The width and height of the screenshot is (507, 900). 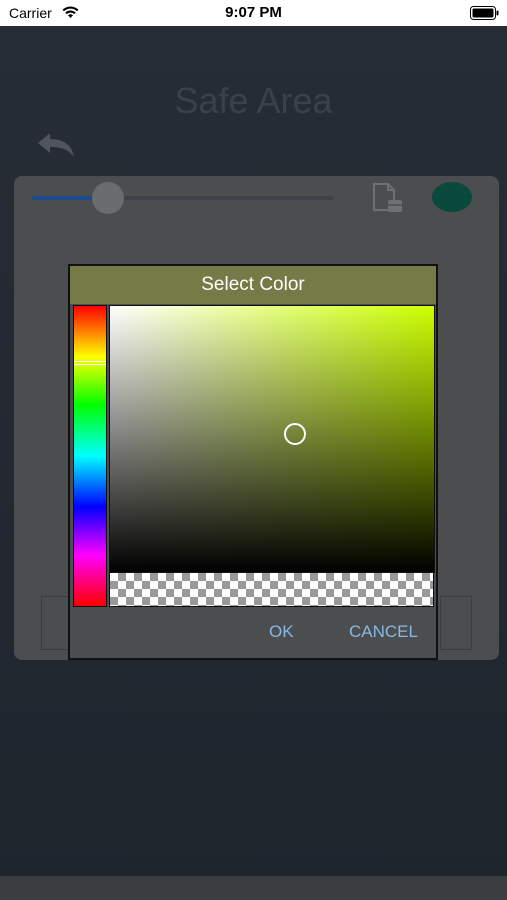 What do you see at coordinates (253, 100) in the screenshot?
I see `page-title: Safe Area` at bounding box center [253, 100].